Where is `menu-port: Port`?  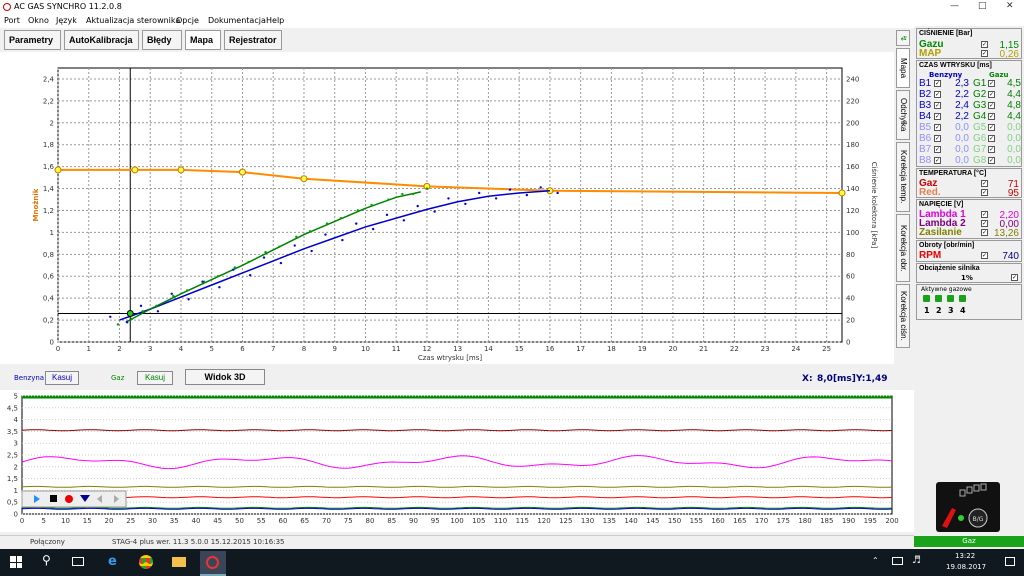 menu-port: Port is located at coordinates (12, 20).